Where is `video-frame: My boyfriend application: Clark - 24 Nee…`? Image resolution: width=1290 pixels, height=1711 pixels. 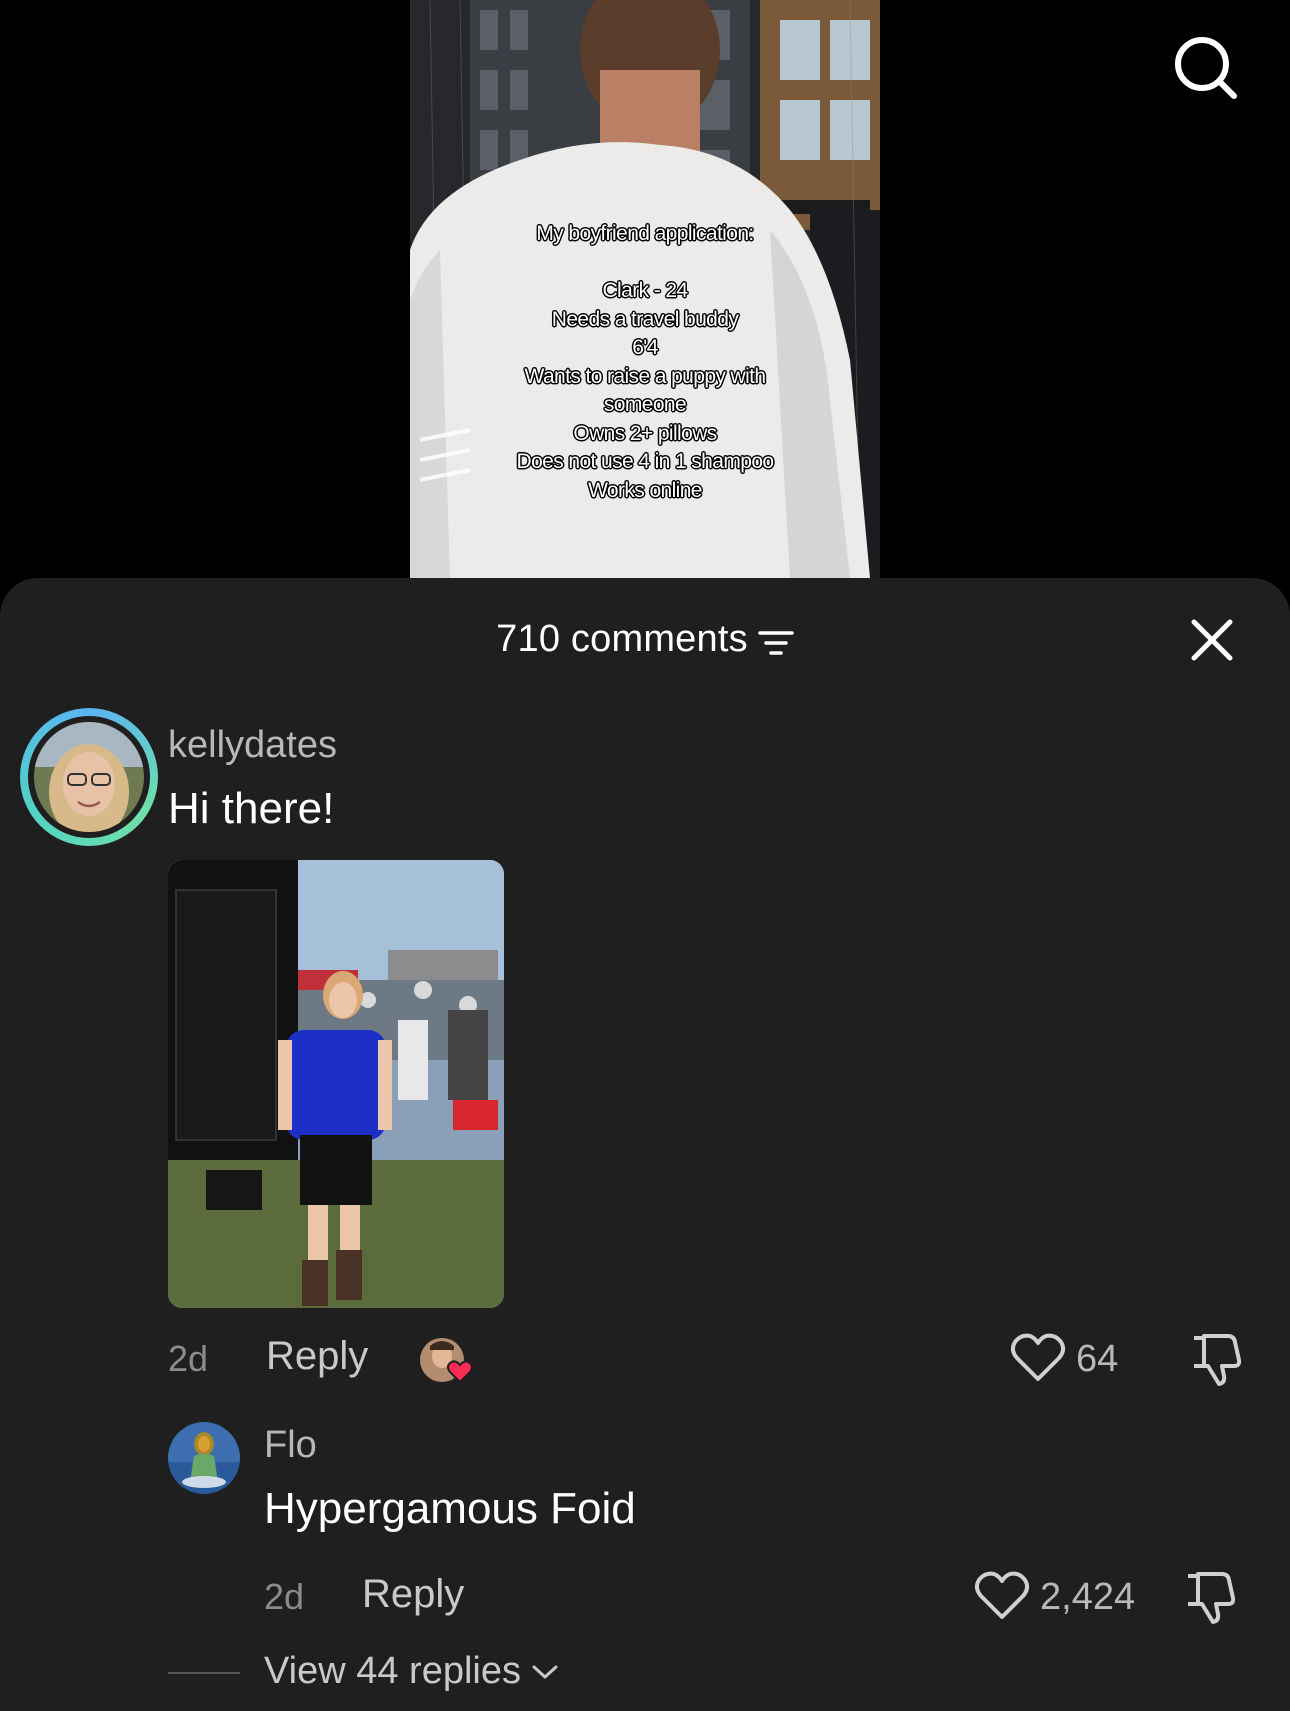 video-frame: My boyfriend application: Clark - 24 Nee… is located at coordinates (645, 289).